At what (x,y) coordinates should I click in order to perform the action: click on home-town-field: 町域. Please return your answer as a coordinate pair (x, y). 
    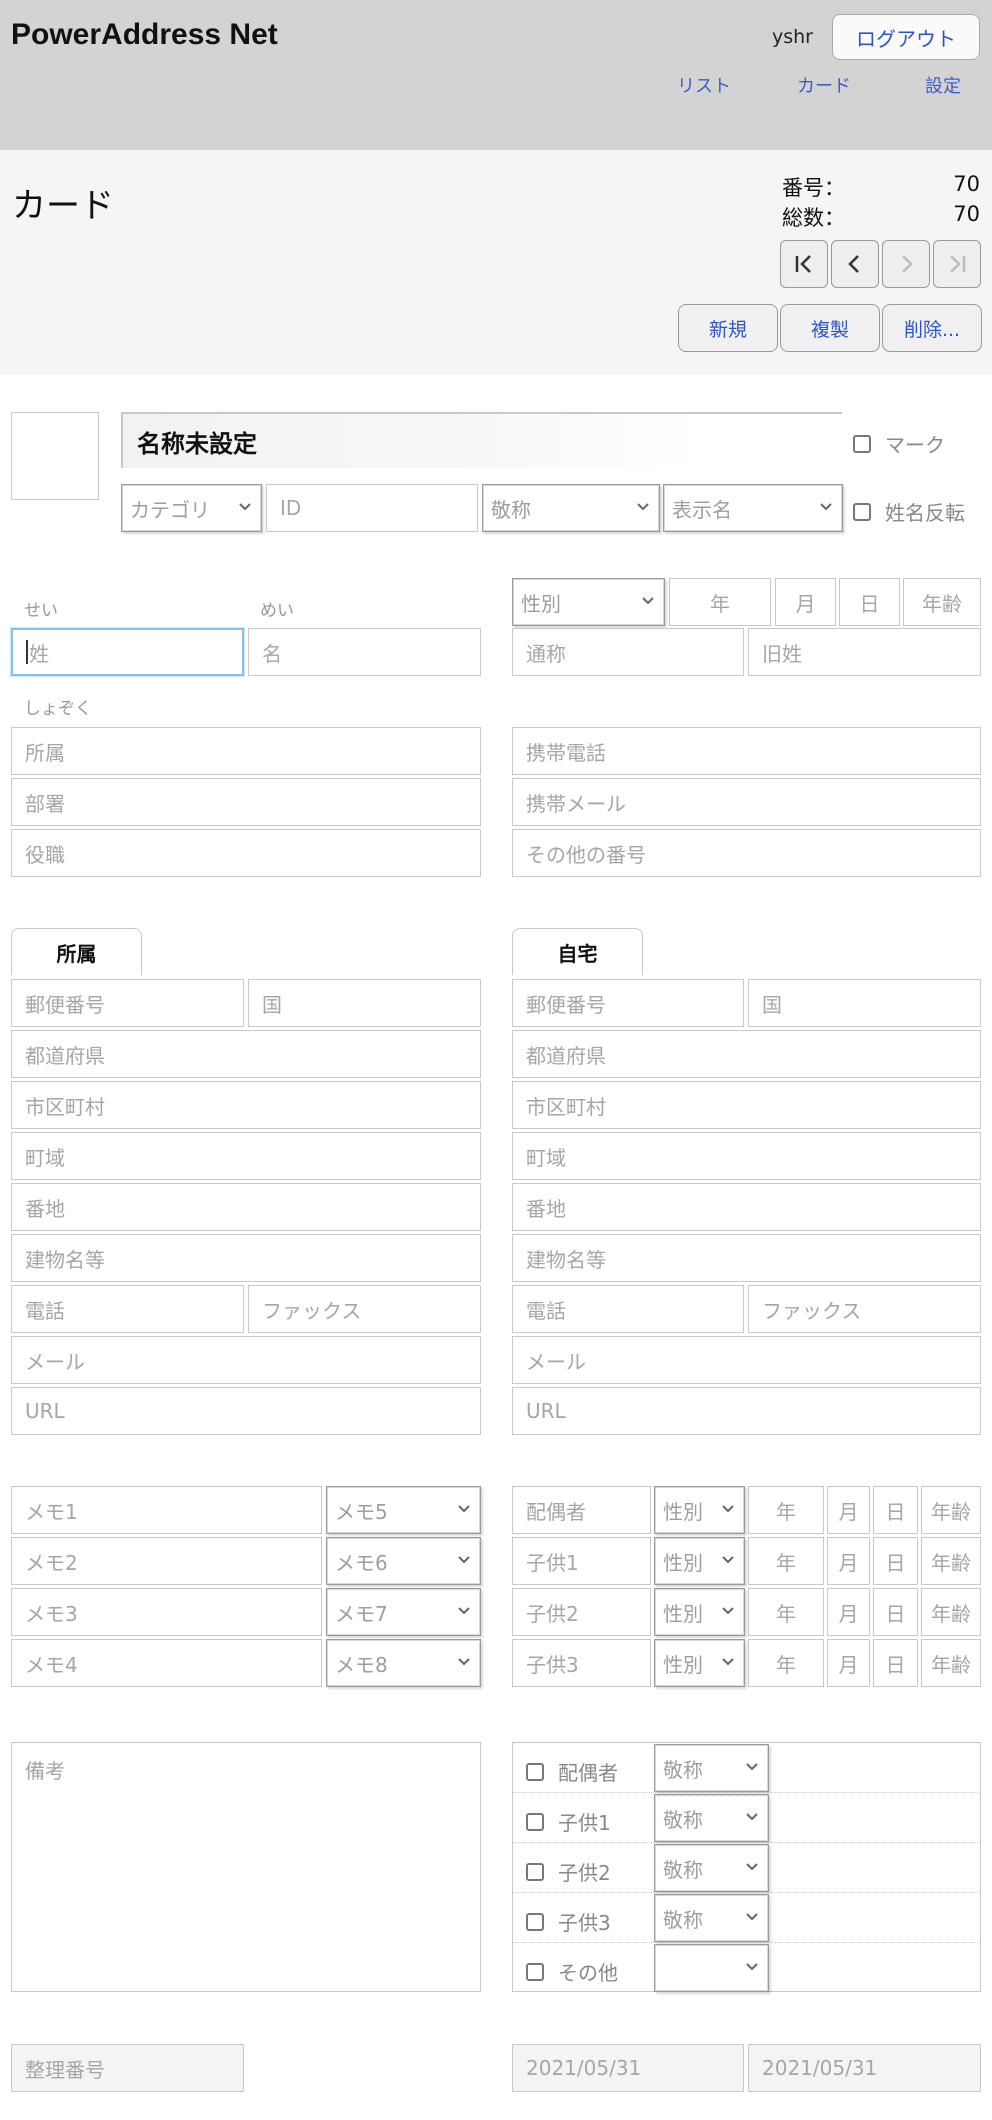
    Looking at the image, I should click on (746, 1156).